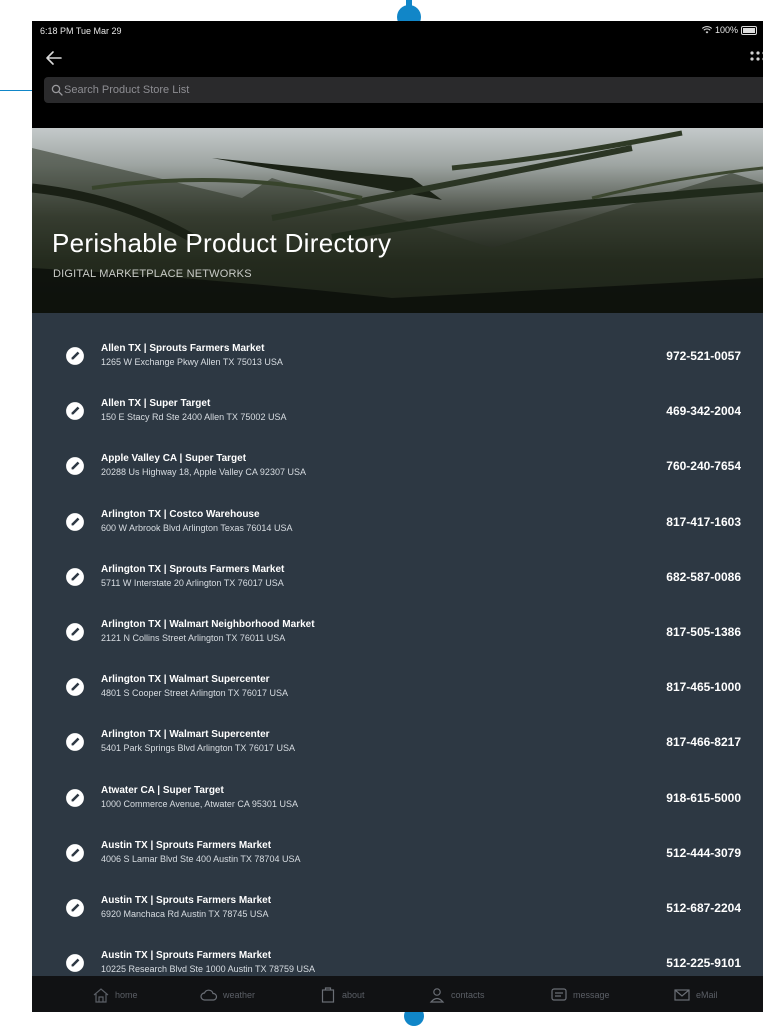  What do you see at coordinates (353, 995) in the screenshot?
I see `tab-label: about` at bounding box center [353, 995].